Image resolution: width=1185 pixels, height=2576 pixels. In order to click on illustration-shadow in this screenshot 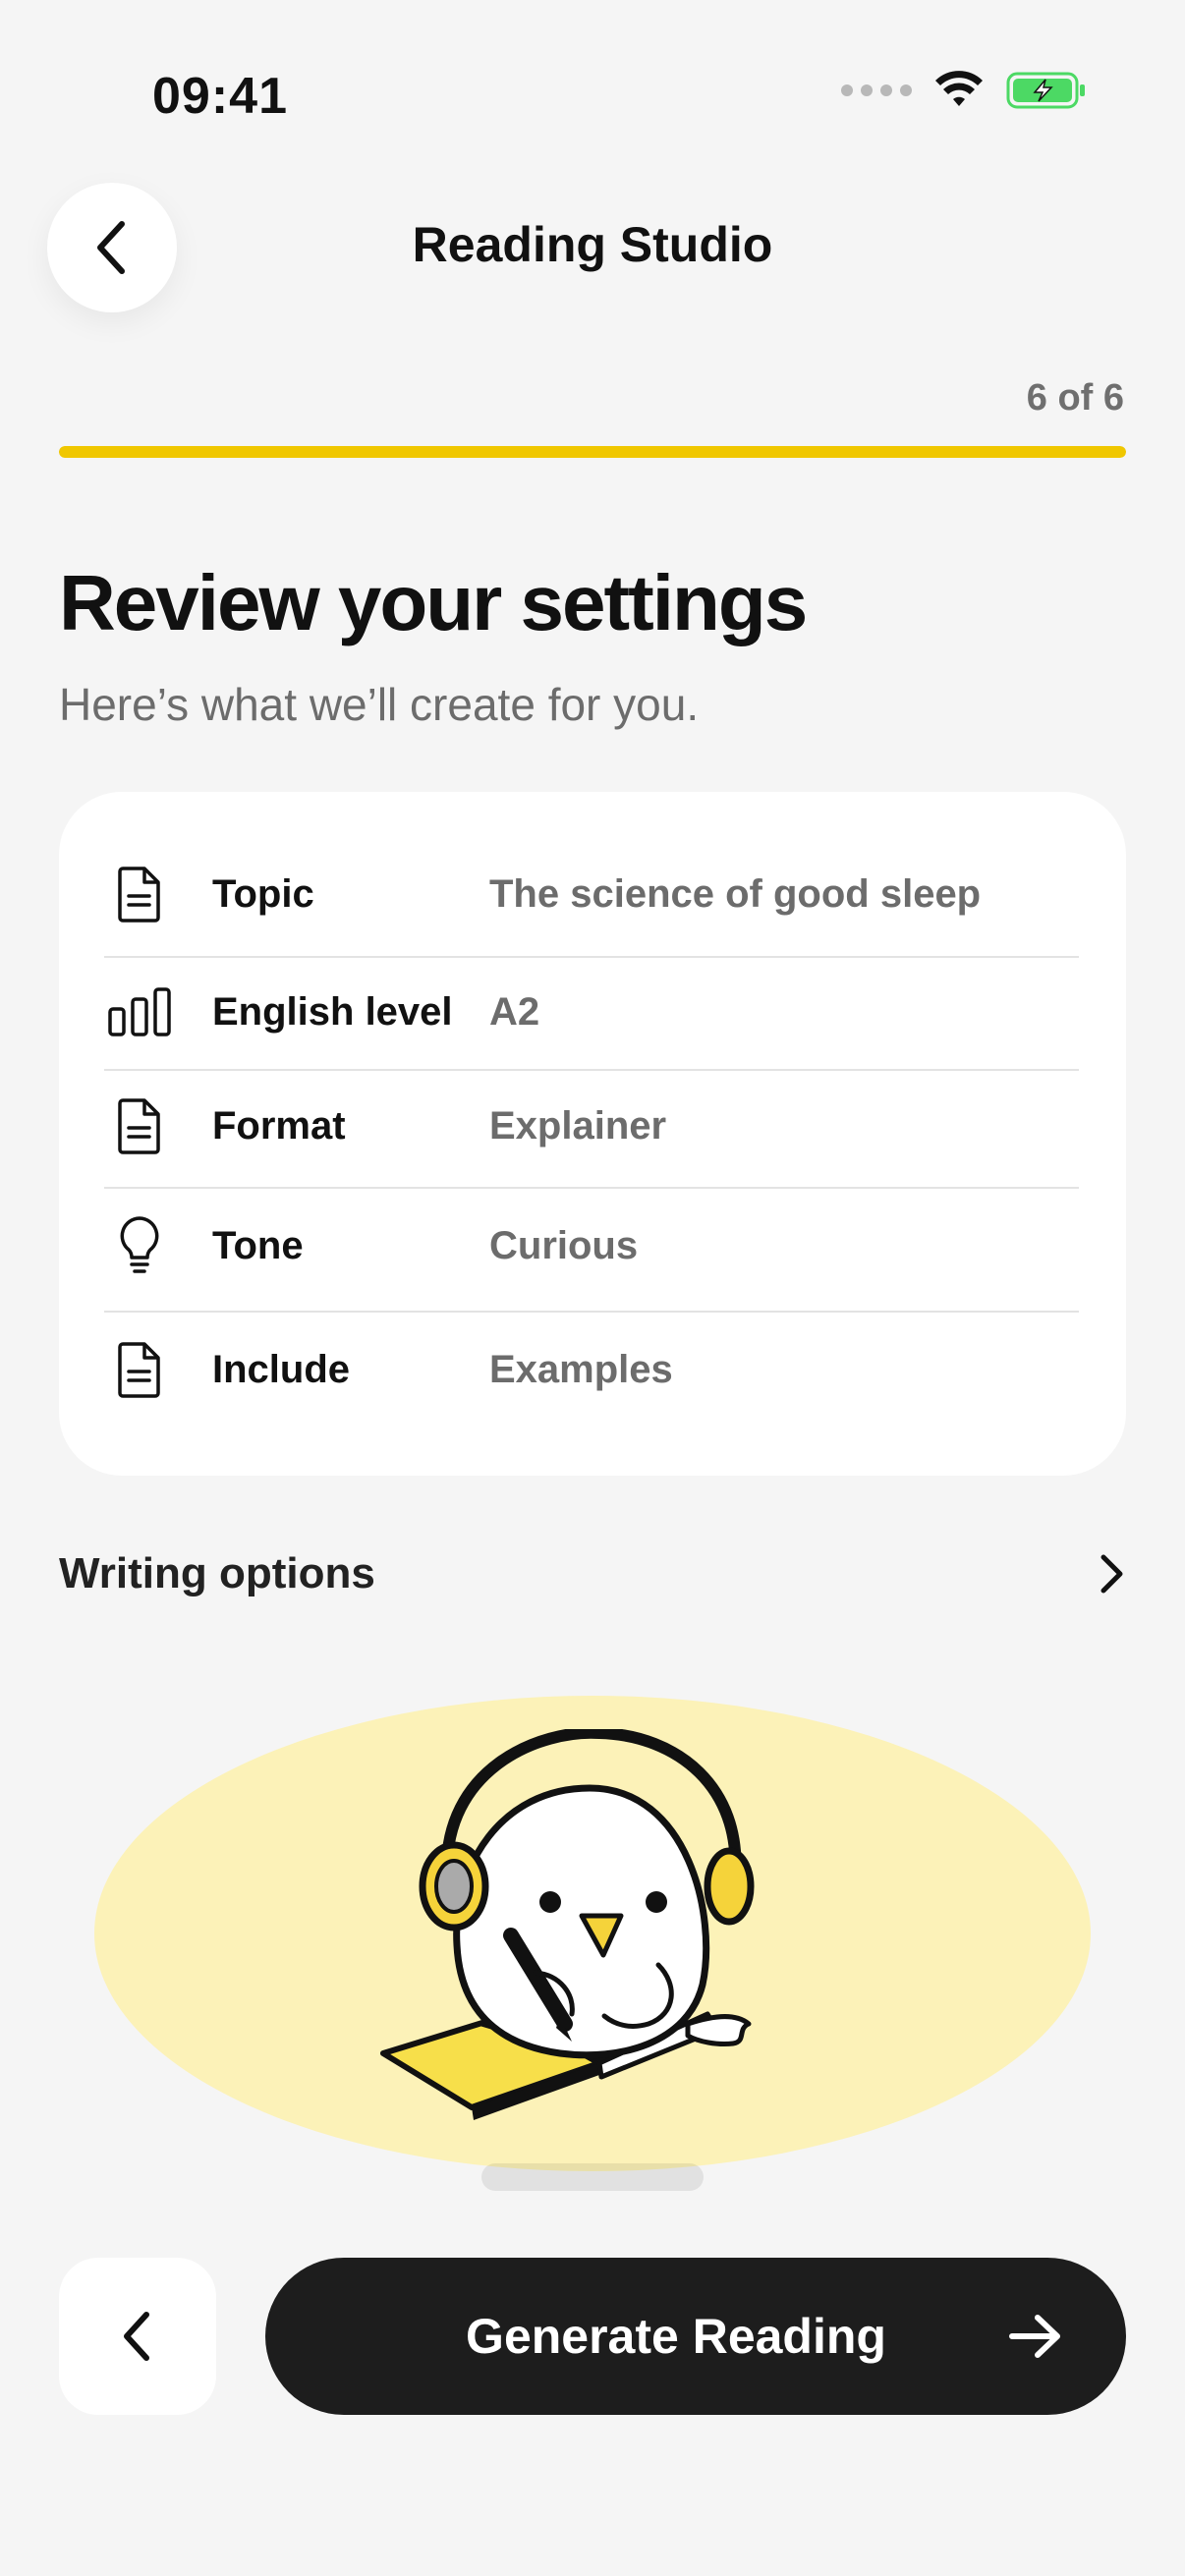, I will do `click(592, 2177)`.